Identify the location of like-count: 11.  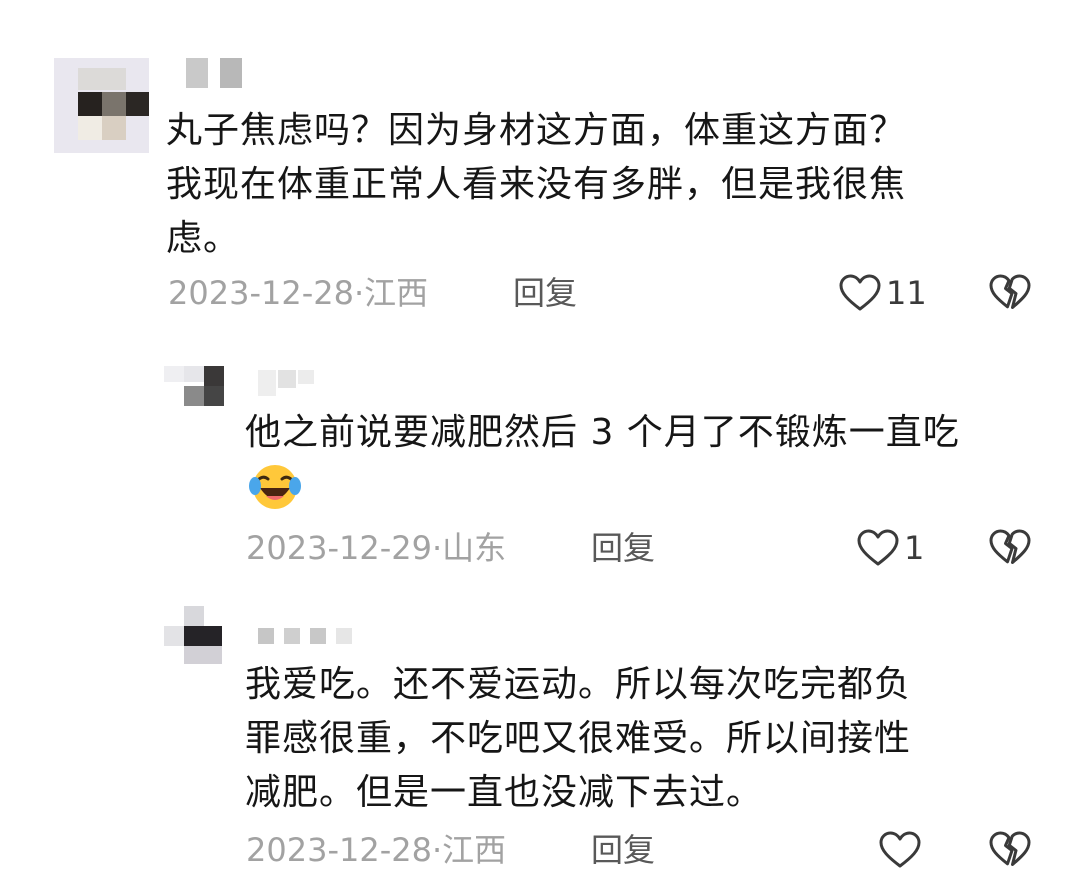
(906, 293).